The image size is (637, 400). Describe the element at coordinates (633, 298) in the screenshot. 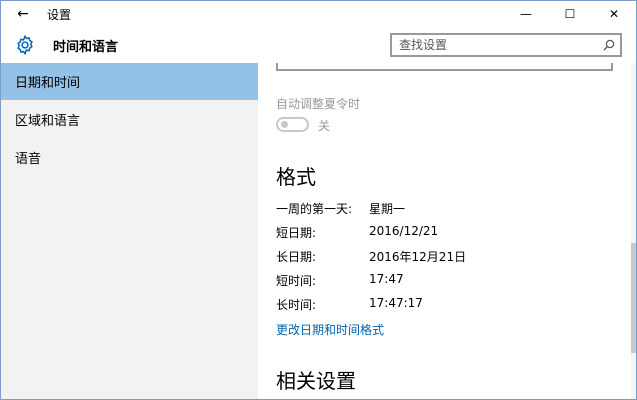

I see `scrollbar-thumb` at that location.